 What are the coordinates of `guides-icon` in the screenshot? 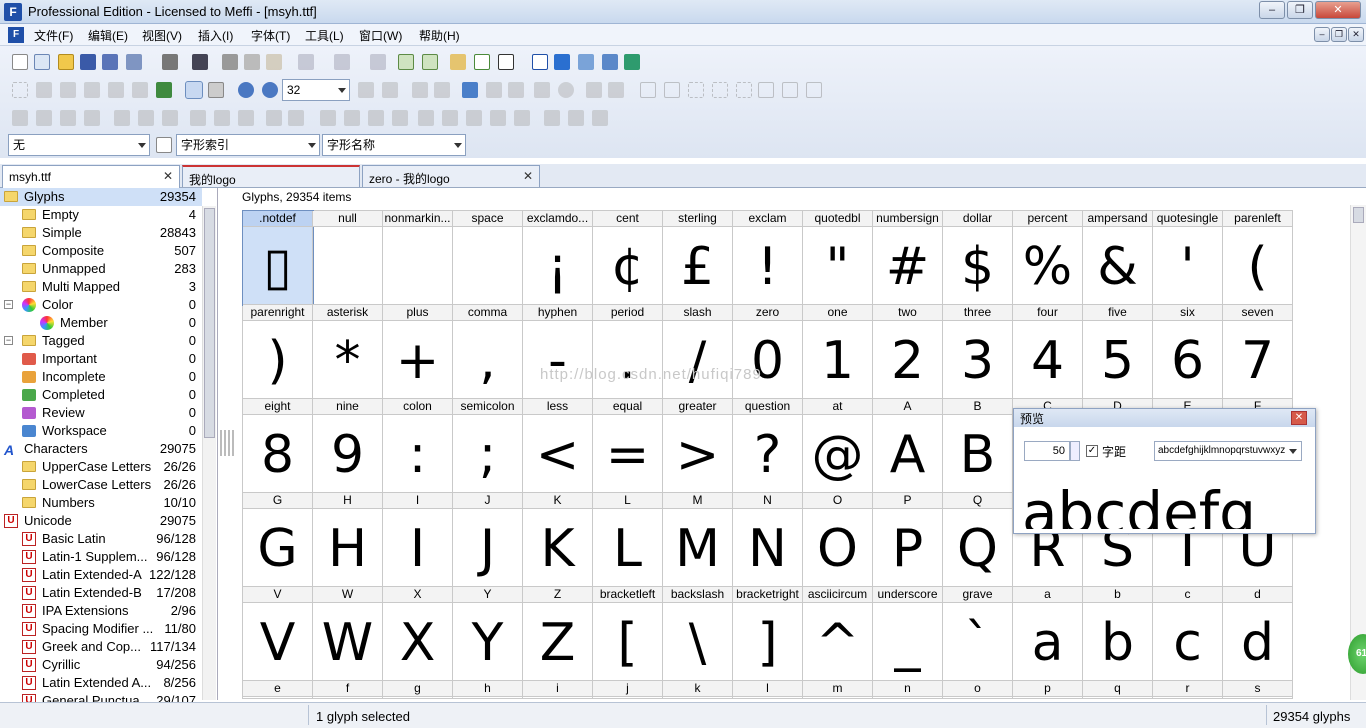 It's located at (744, 90).